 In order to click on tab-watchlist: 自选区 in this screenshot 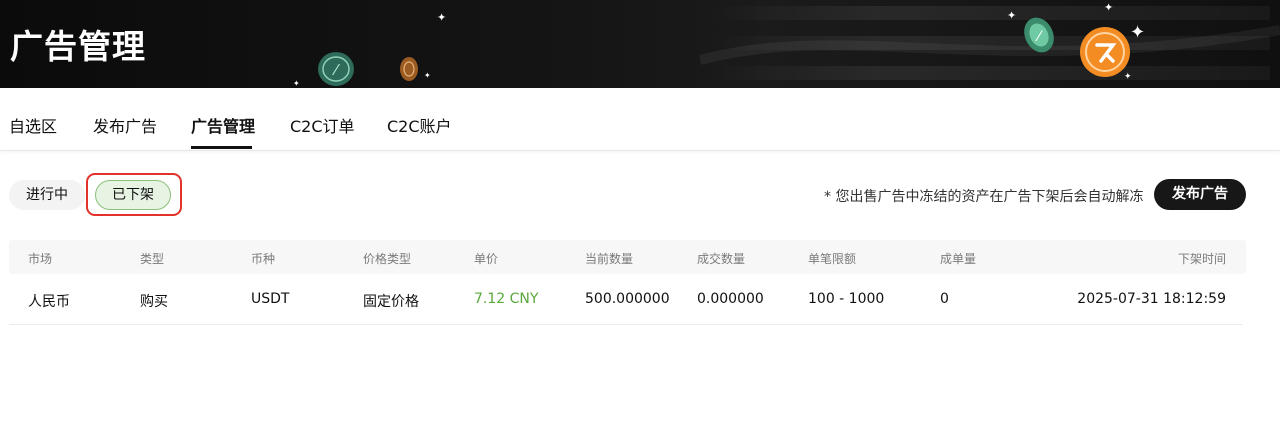, I will do `click(33, 125)`.